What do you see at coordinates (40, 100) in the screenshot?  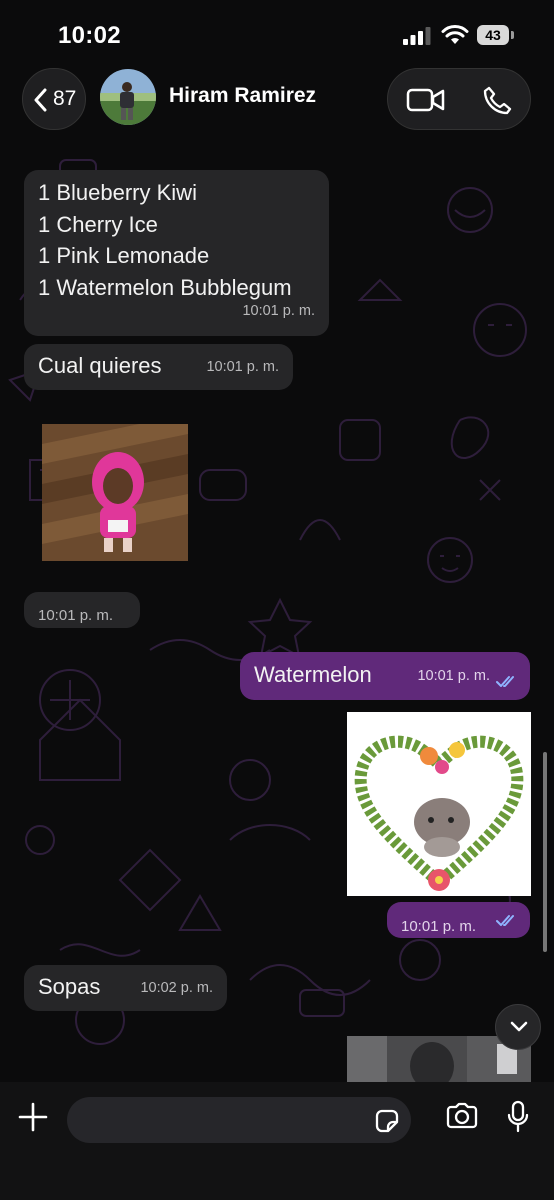 I see `chevron-left-icon` at bounding box center [40, 100].